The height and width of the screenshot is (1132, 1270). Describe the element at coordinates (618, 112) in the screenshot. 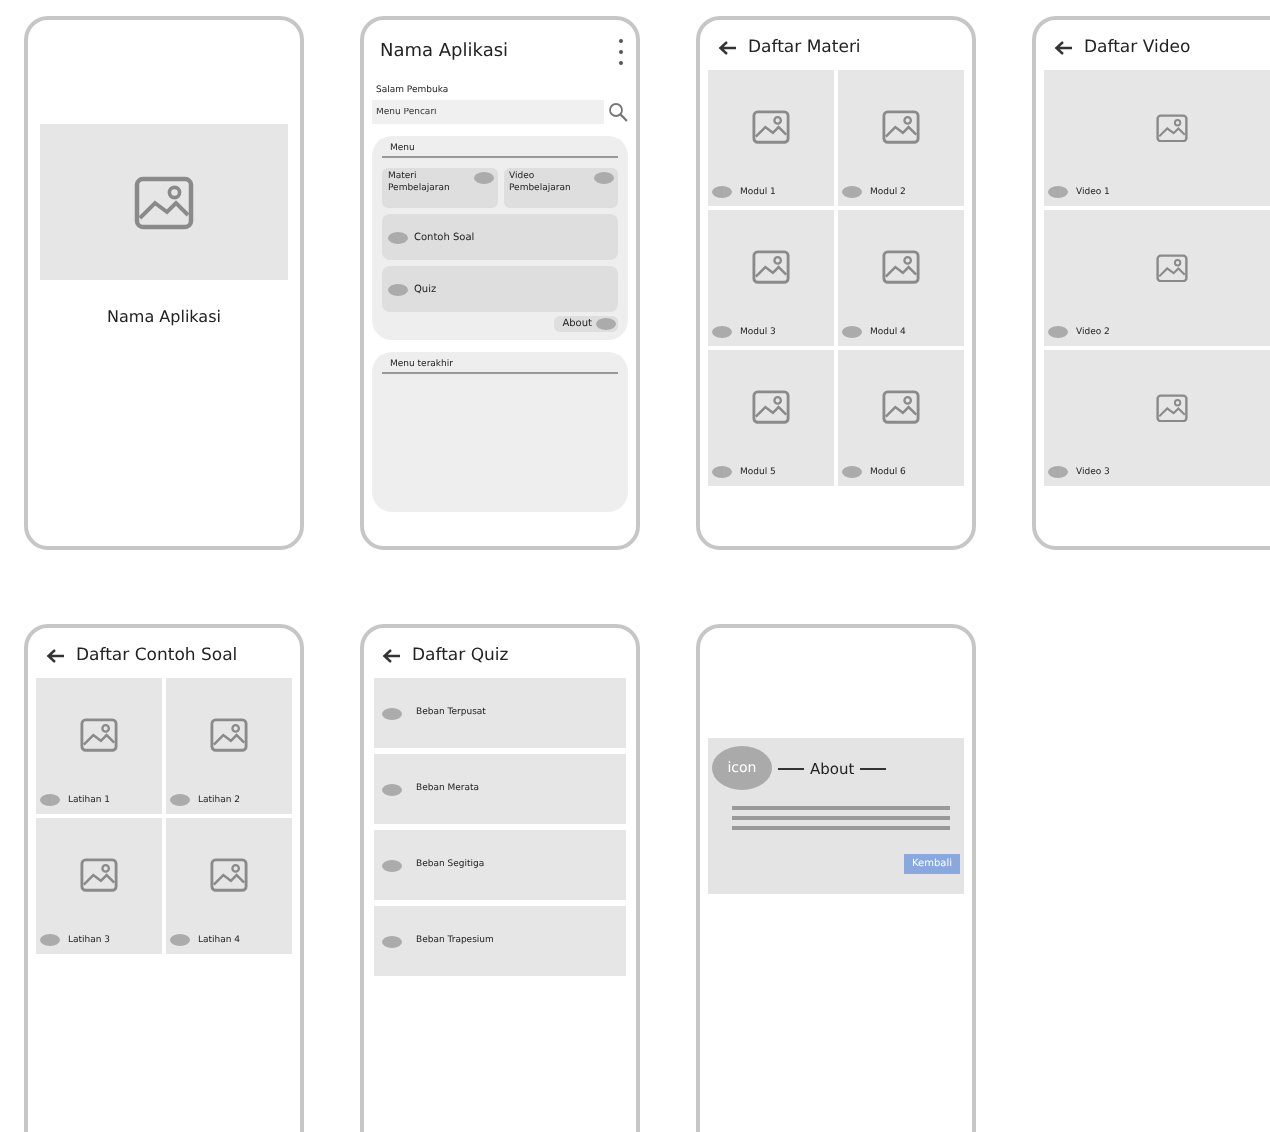

I see `search-icon` at that location.